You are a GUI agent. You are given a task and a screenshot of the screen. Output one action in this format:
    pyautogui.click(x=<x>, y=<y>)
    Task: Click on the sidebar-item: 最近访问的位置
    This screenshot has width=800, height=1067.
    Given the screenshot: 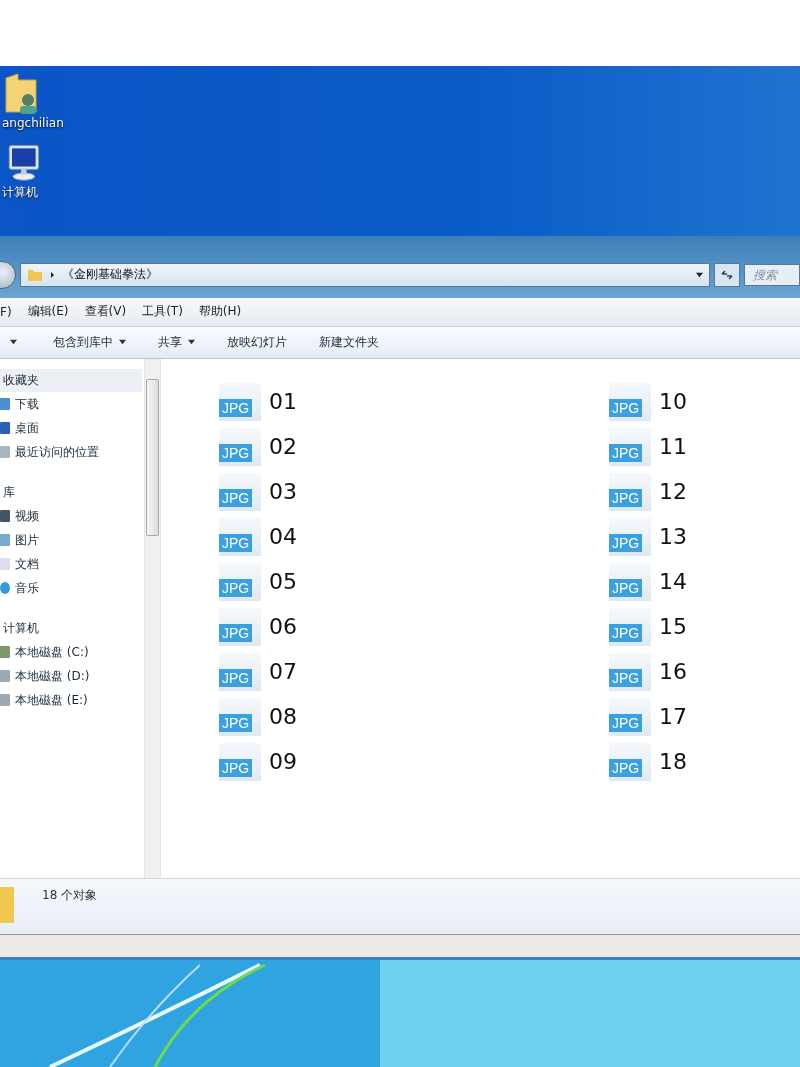 What is the action you would take?
    pyautogui.click(x=57, y=452)
    